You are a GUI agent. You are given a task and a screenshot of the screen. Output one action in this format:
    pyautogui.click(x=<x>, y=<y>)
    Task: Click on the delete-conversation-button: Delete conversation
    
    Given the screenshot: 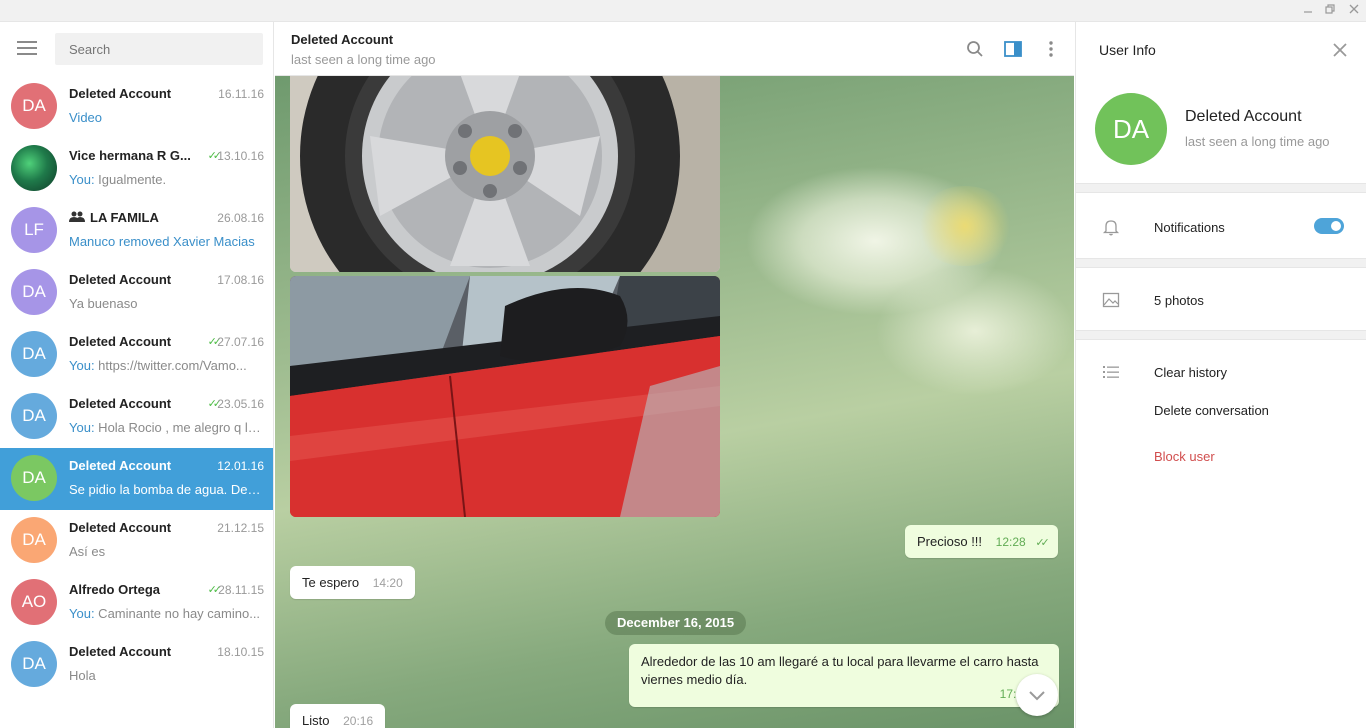 What is the action you would take?
    pyautogui.click(x=1211, y=410)
    